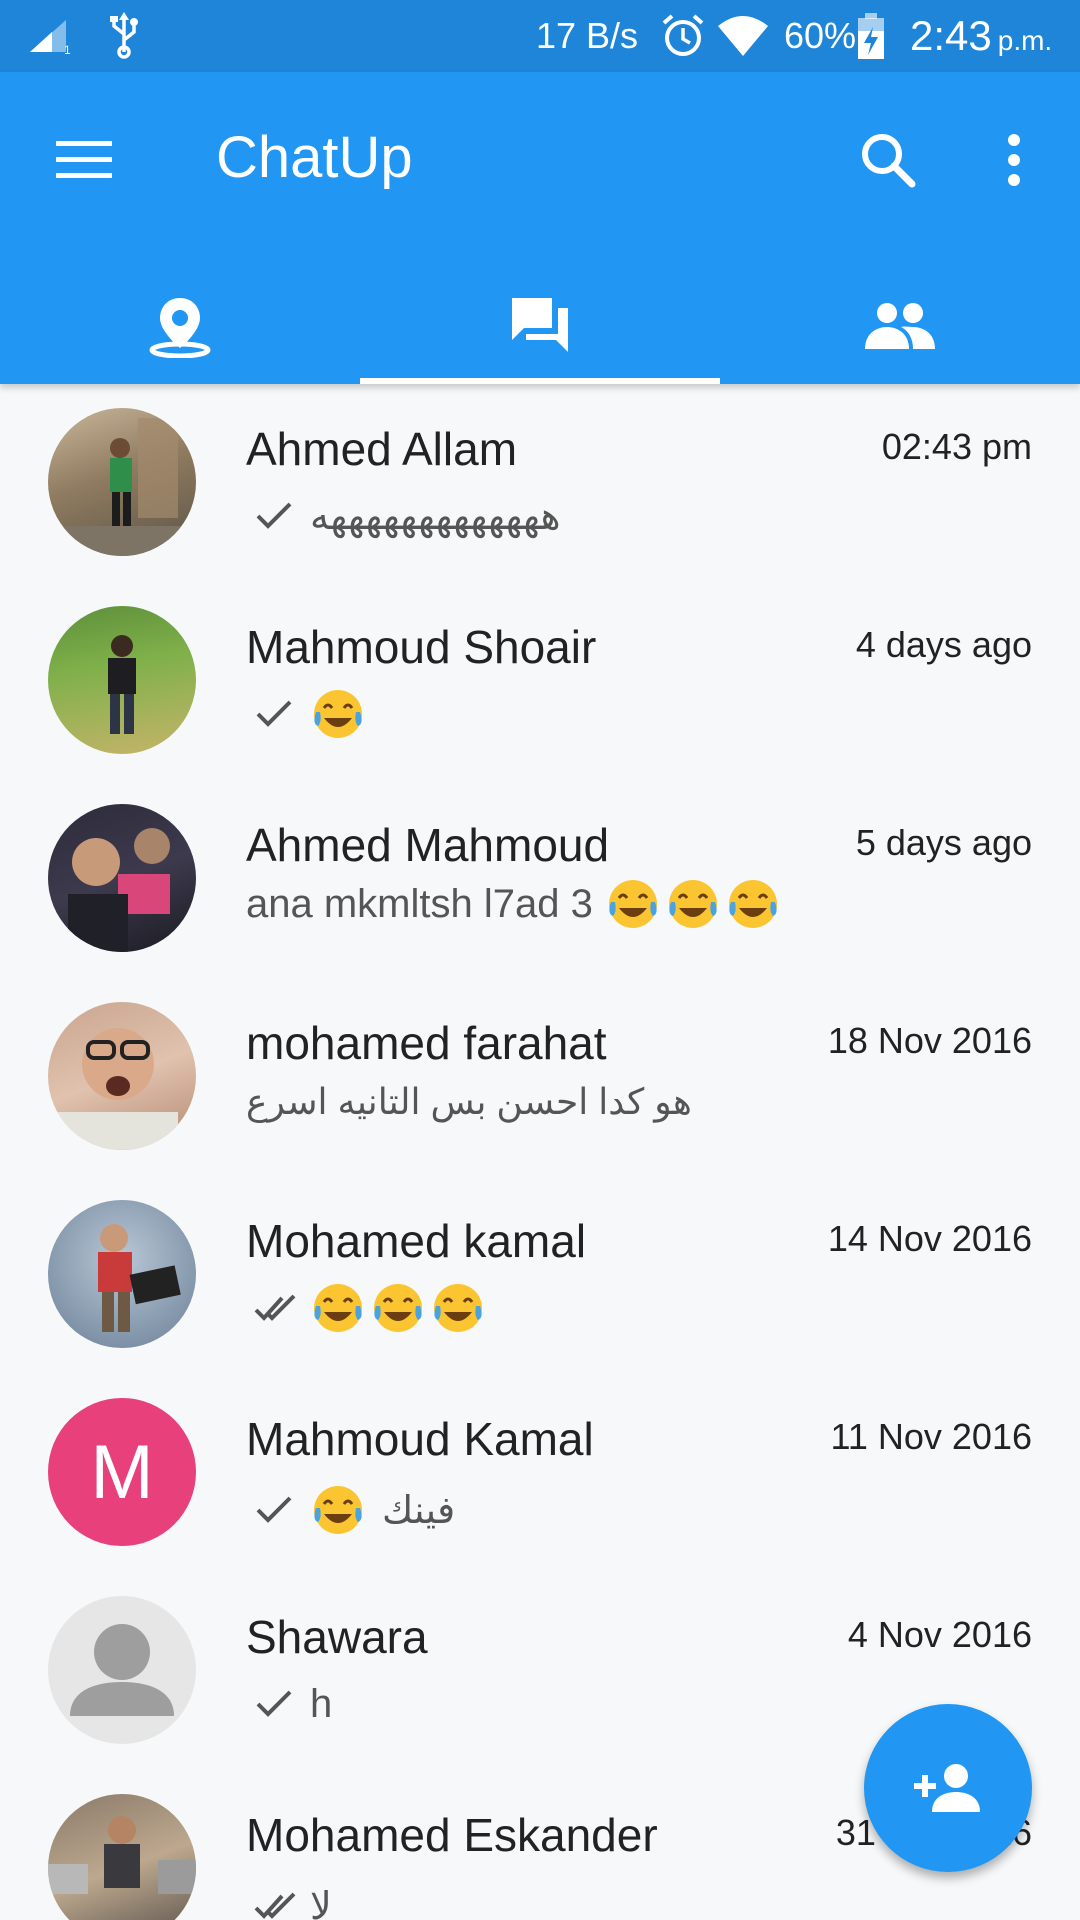  I want to click on preview-text: هو كدا احسن بس التانيه اسرع, so click(469, 1101).